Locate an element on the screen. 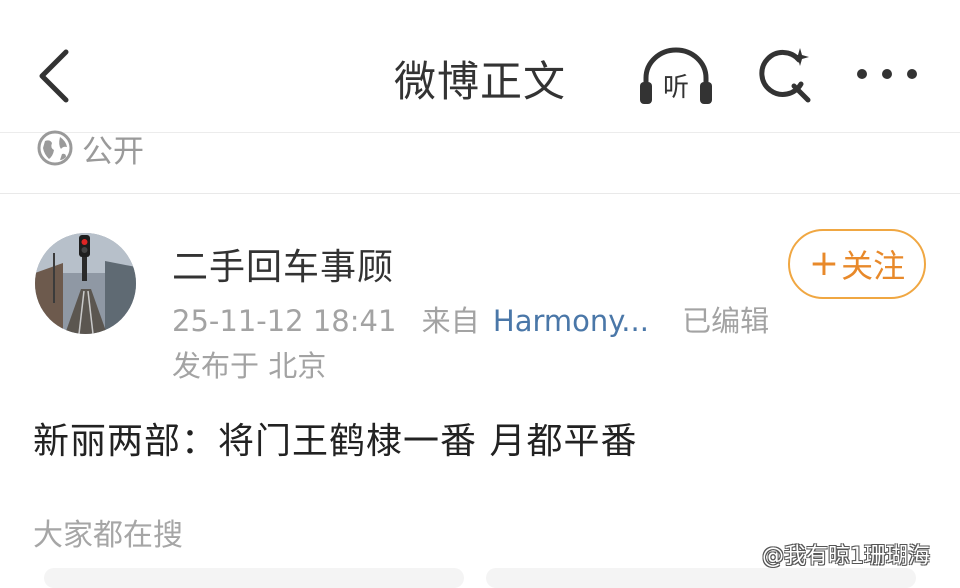 The width and height of the screenshot is (960, 588). visibility-label: 公开 is located at coordinates (113, 151).